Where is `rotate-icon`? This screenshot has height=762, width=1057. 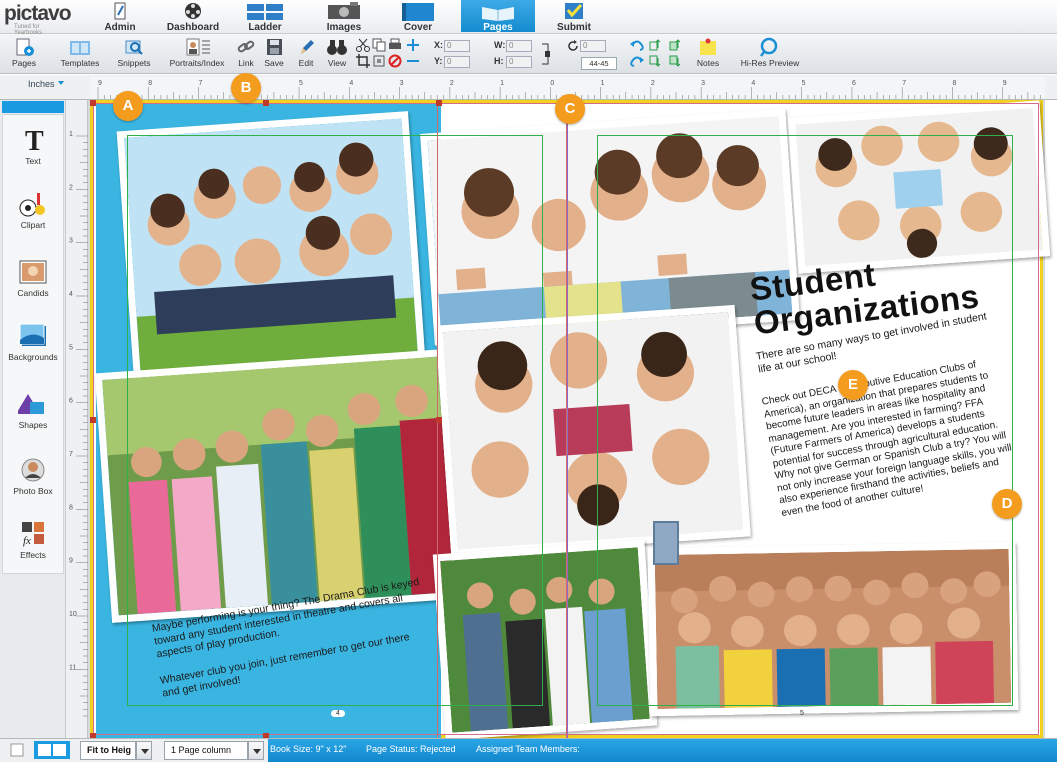 rotate-icon is located at coordinates (573, 46).